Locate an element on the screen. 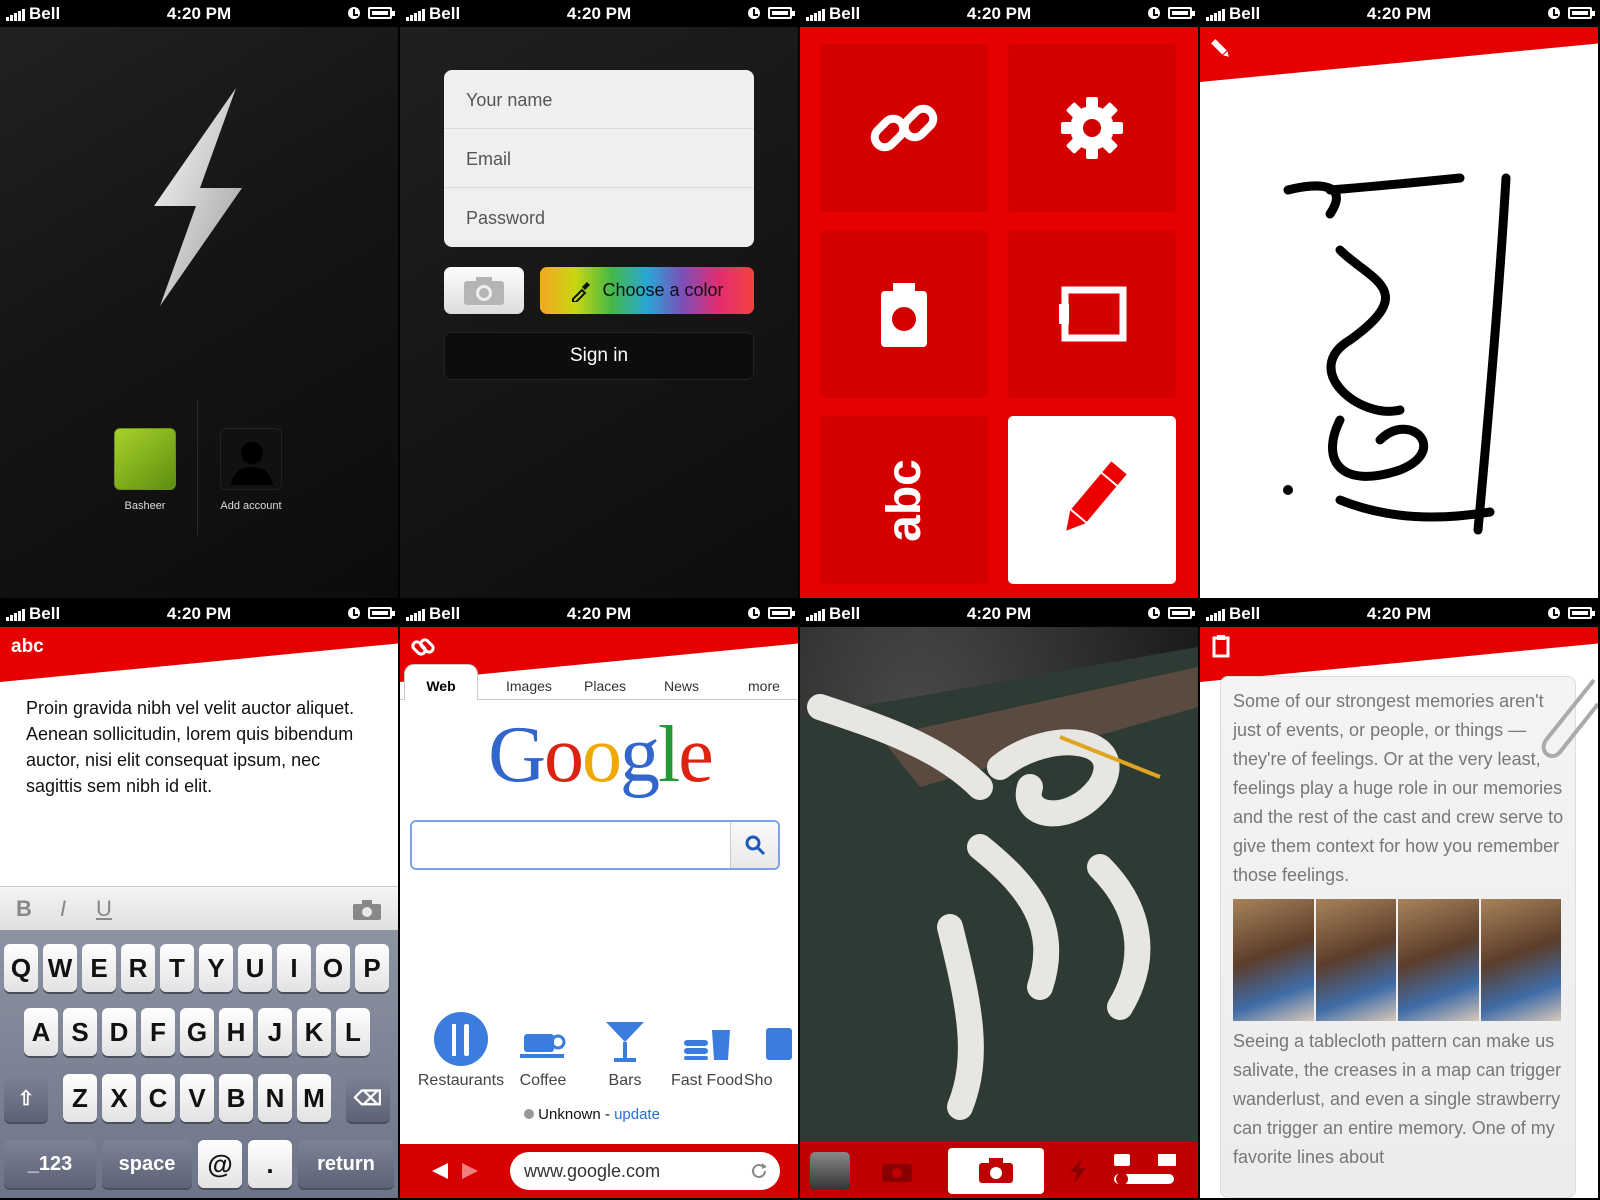 The height and width of the screenshot is (1200, 1600). password-field: Password is located at coordinates (599, 217).